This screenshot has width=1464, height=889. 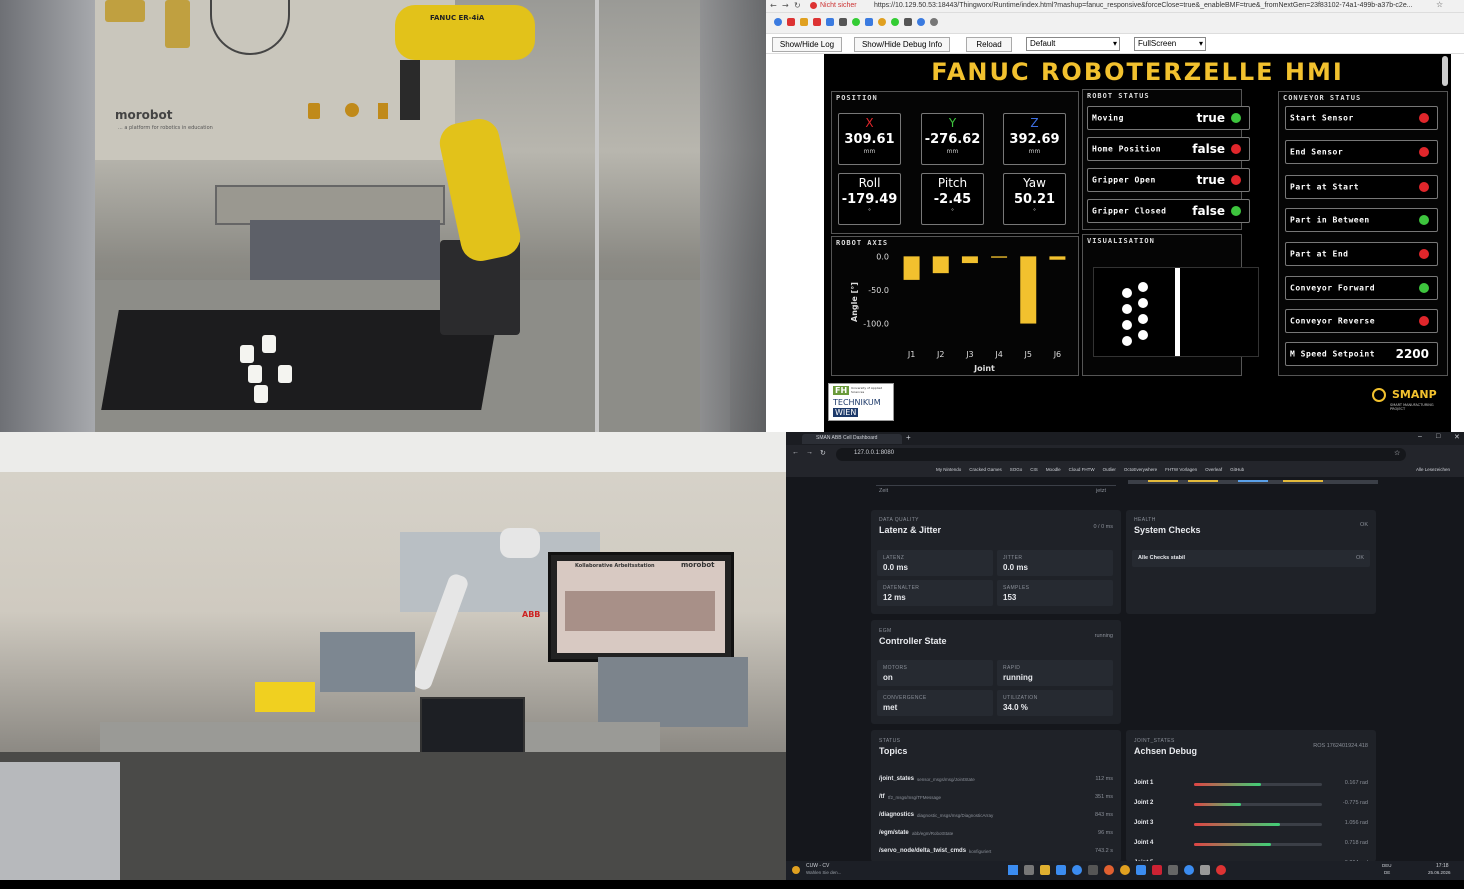 What do you see at coordinates (796, 870) in the screenshot?
I see `taskbar-app-icon` at bounding box center [796, 870].